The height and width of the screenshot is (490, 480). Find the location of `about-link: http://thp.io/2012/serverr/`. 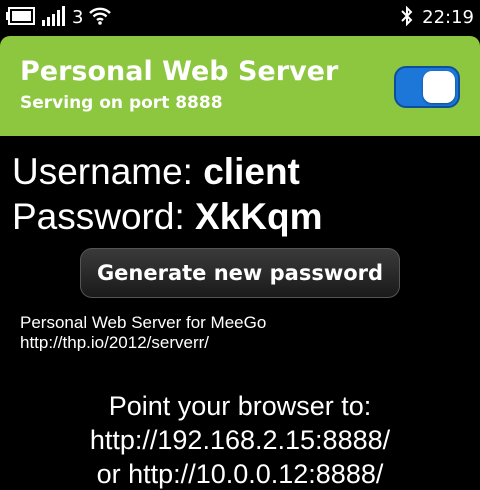

about-link: http://thp.io/2012/serverr/ is located at coordinates (114, 342).